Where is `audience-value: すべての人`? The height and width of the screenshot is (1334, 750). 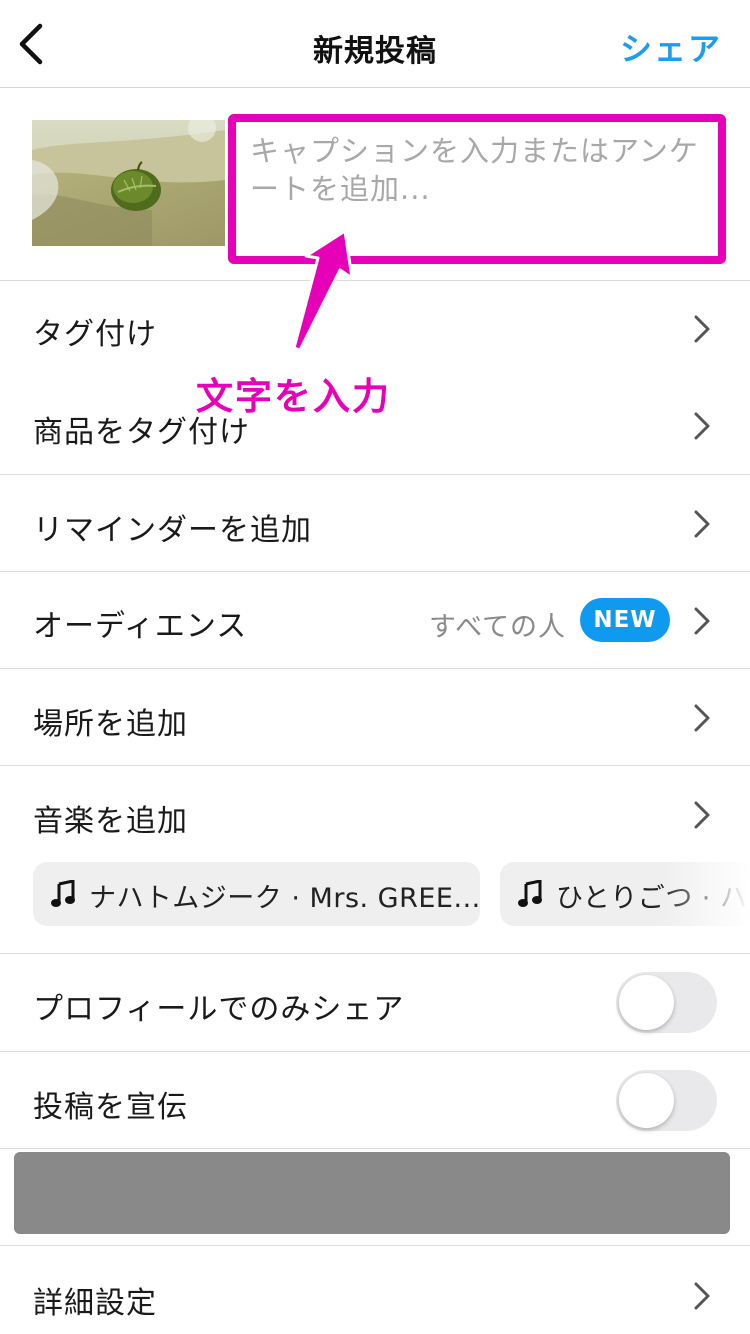 audience-value: すべての人 is located at coordinates (497, 627).